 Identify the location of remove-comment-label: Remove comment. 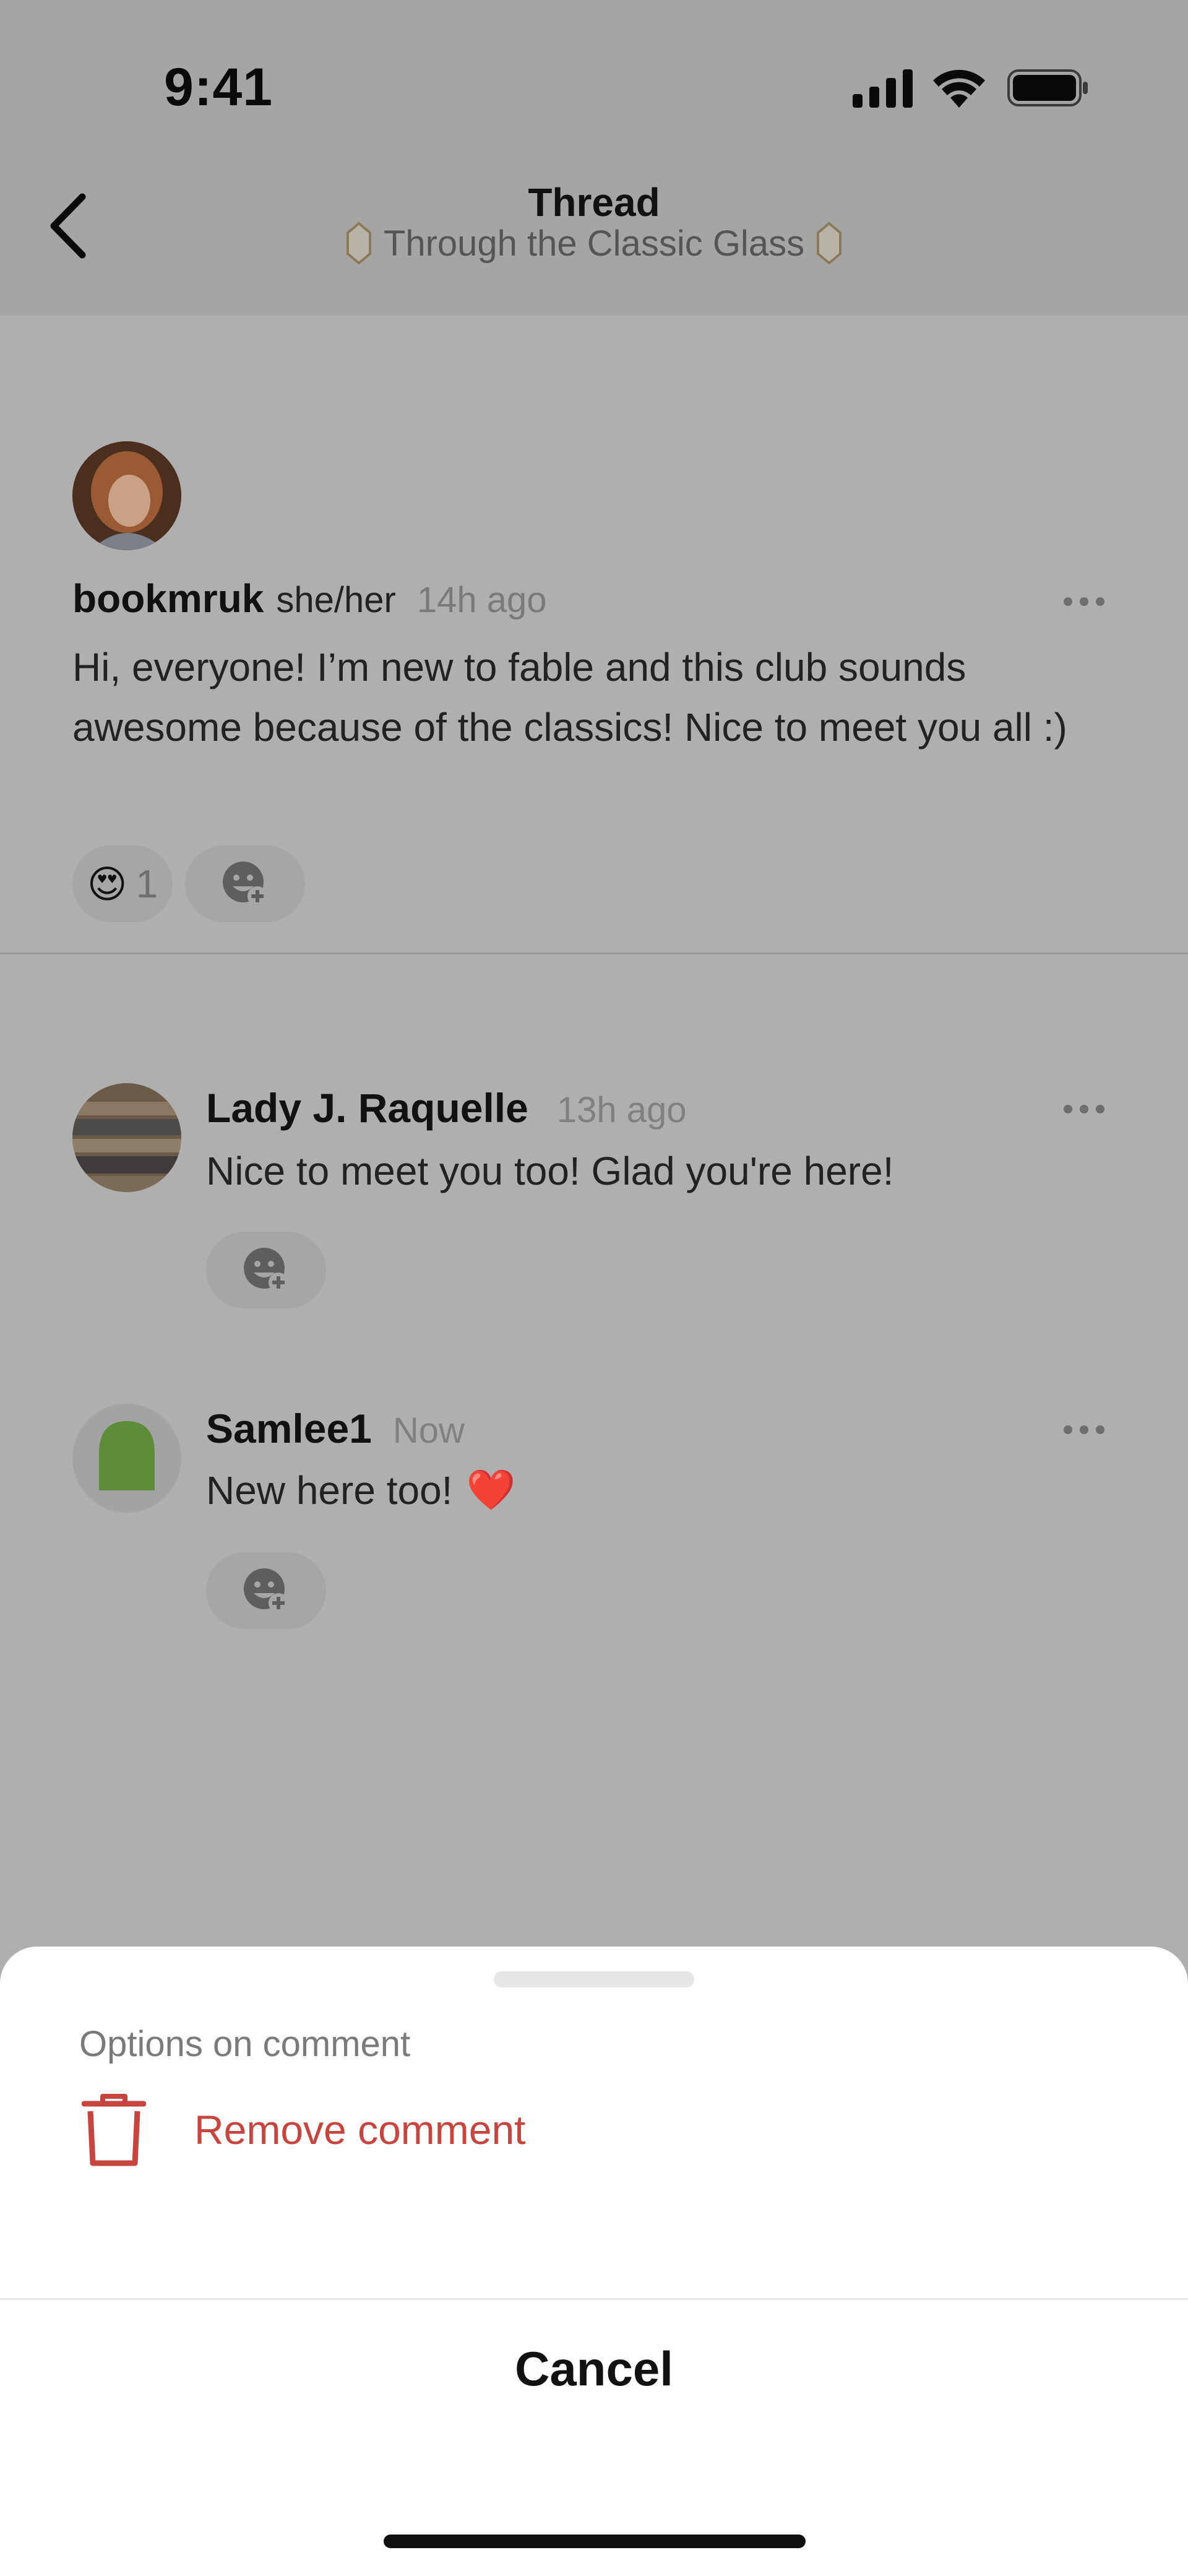
(360, 2130).